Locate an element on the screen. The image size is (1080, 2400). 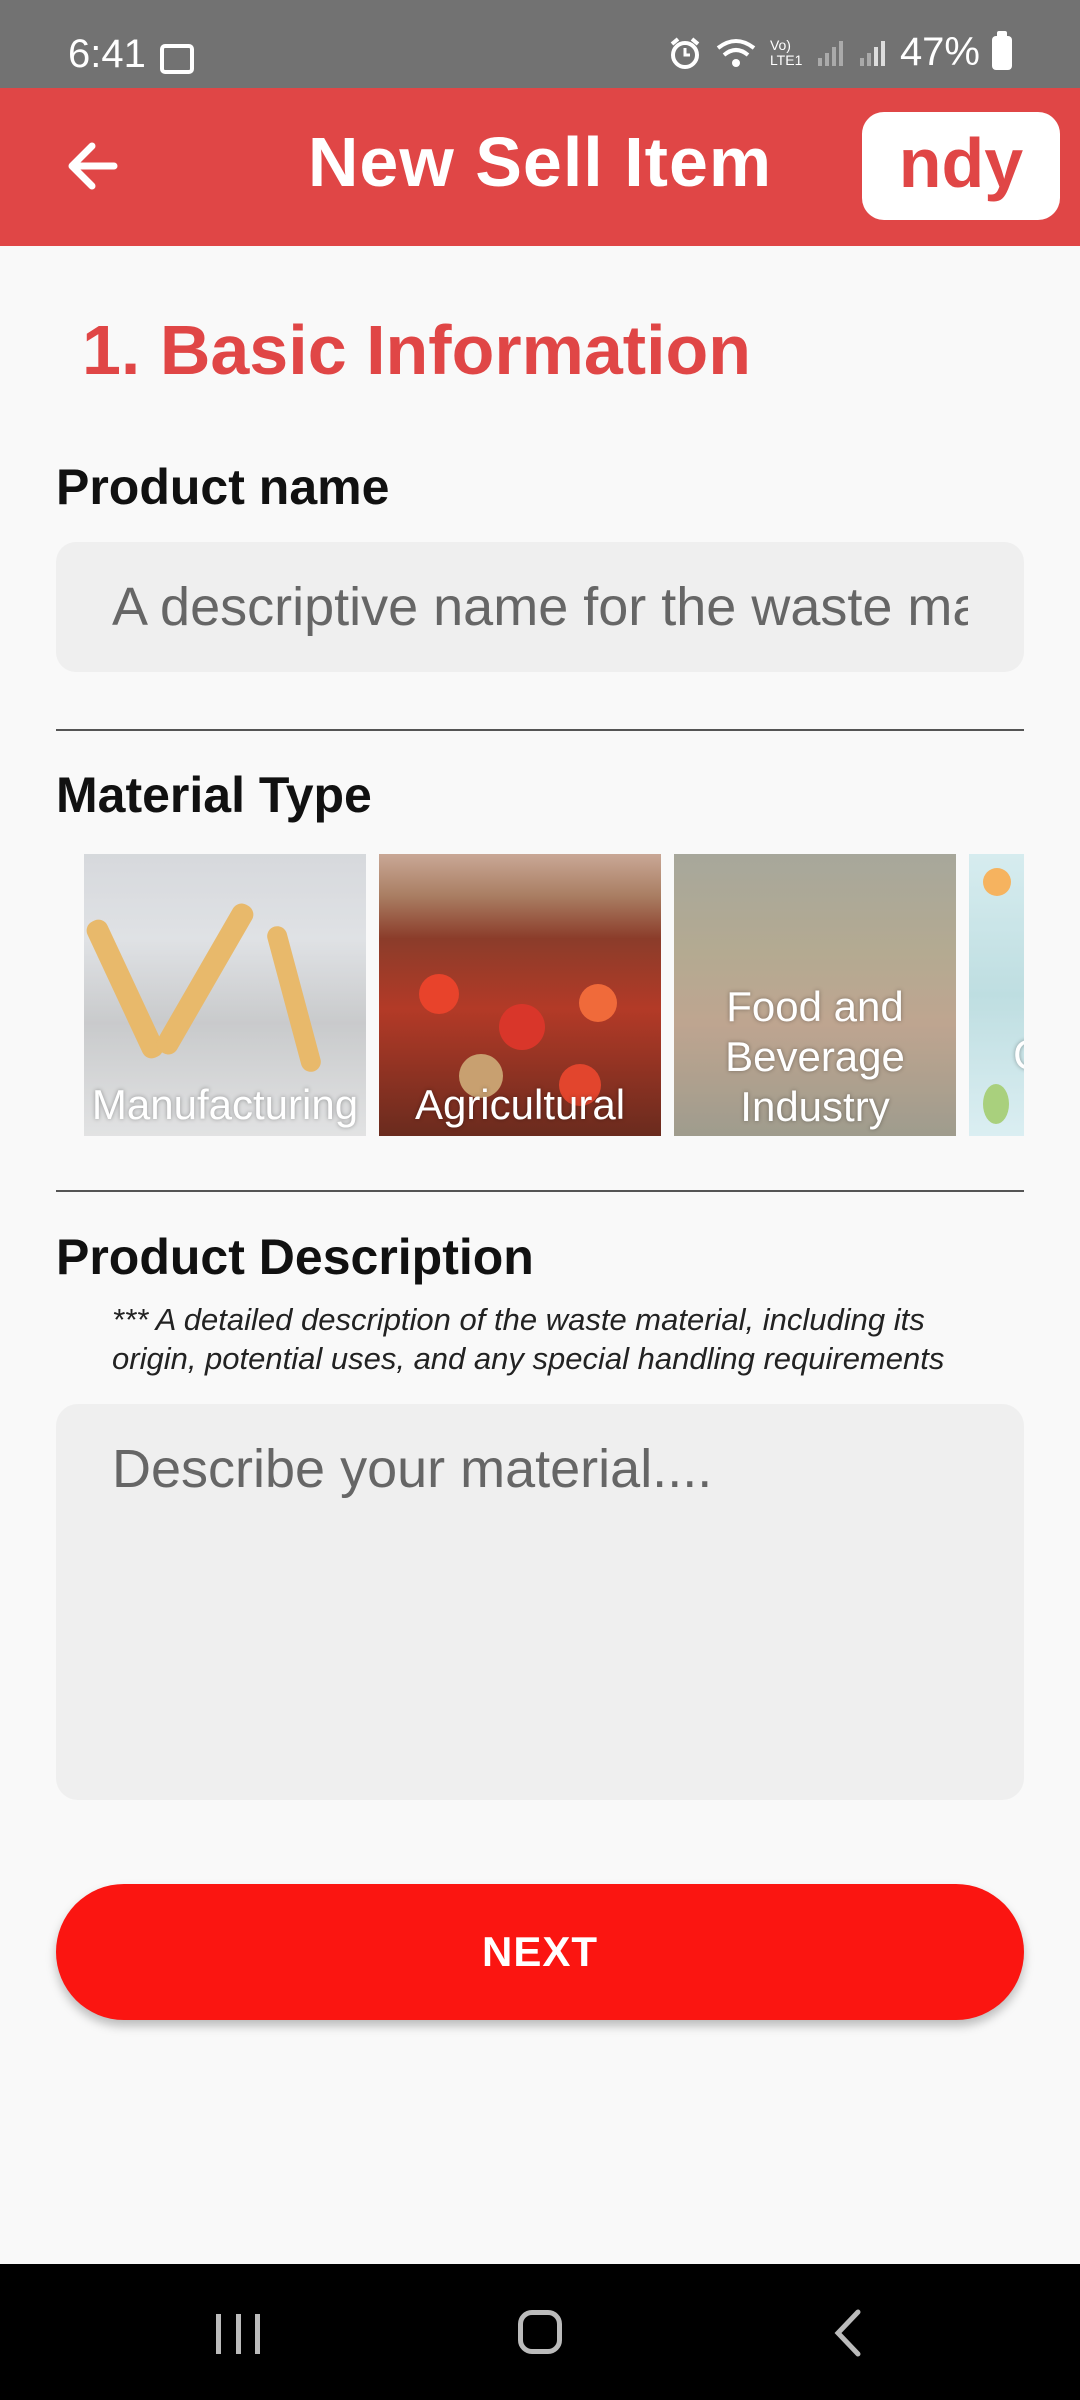
recents-icon is located at coordinates (238, 2334).